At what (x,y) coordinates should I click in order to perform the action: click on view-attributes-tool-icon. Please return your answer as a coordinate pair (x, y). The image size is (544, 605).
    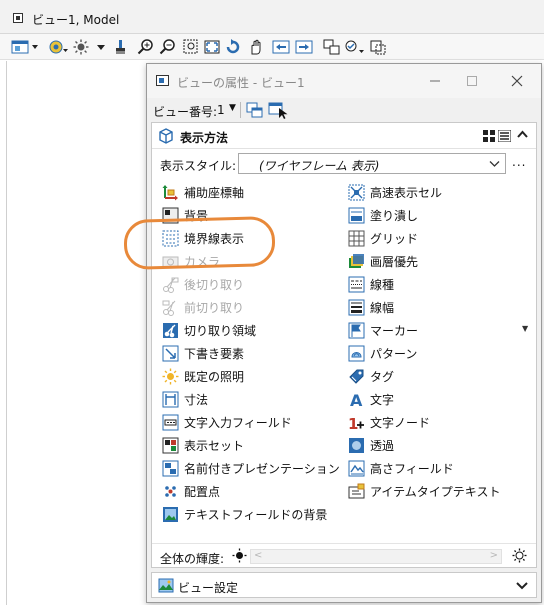
    Looking at the image, I should click on (25, 47).